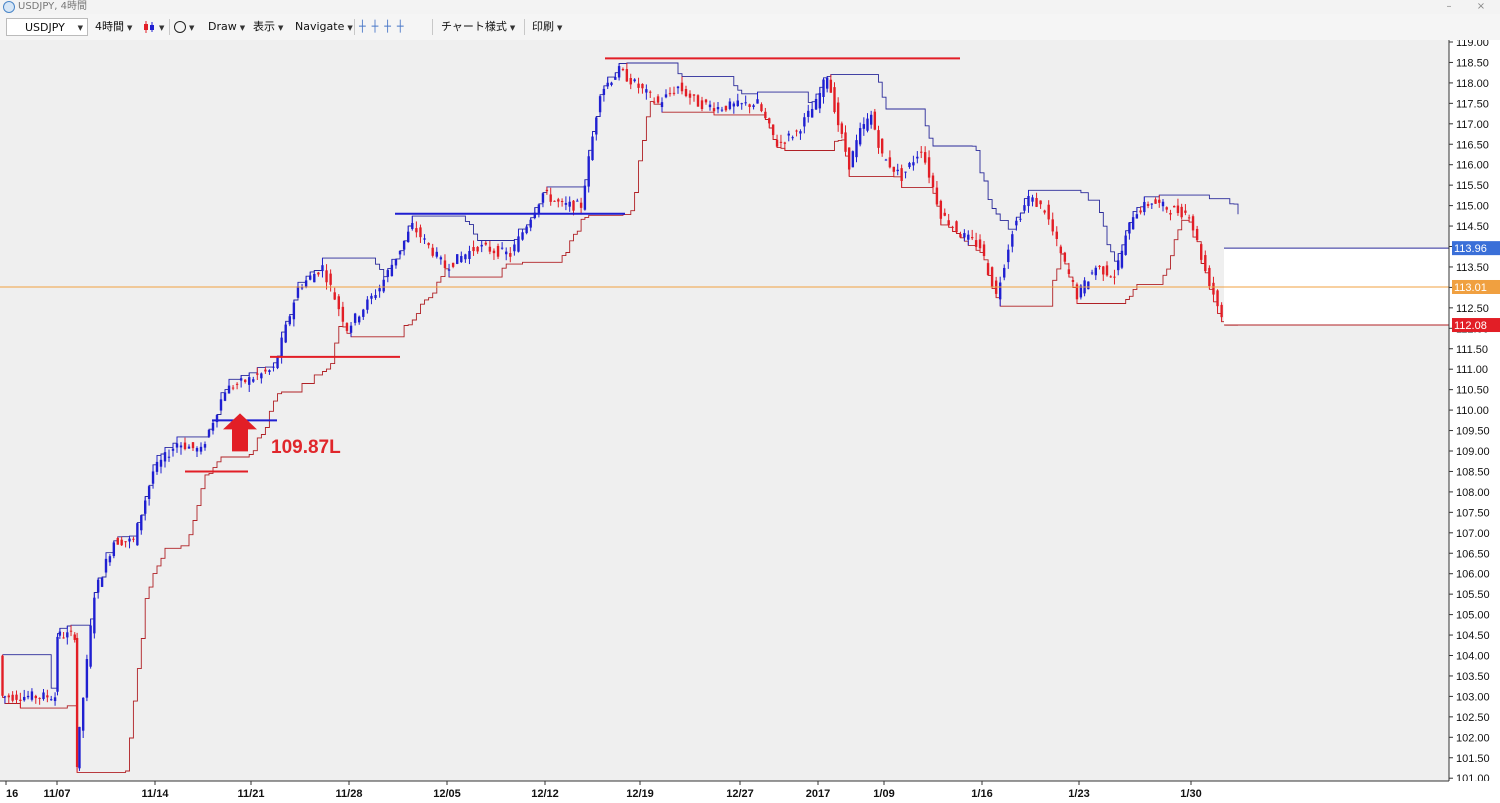 The height and width of the screenshot is (803, 1500). I want to click on separator, so click(432, 27).